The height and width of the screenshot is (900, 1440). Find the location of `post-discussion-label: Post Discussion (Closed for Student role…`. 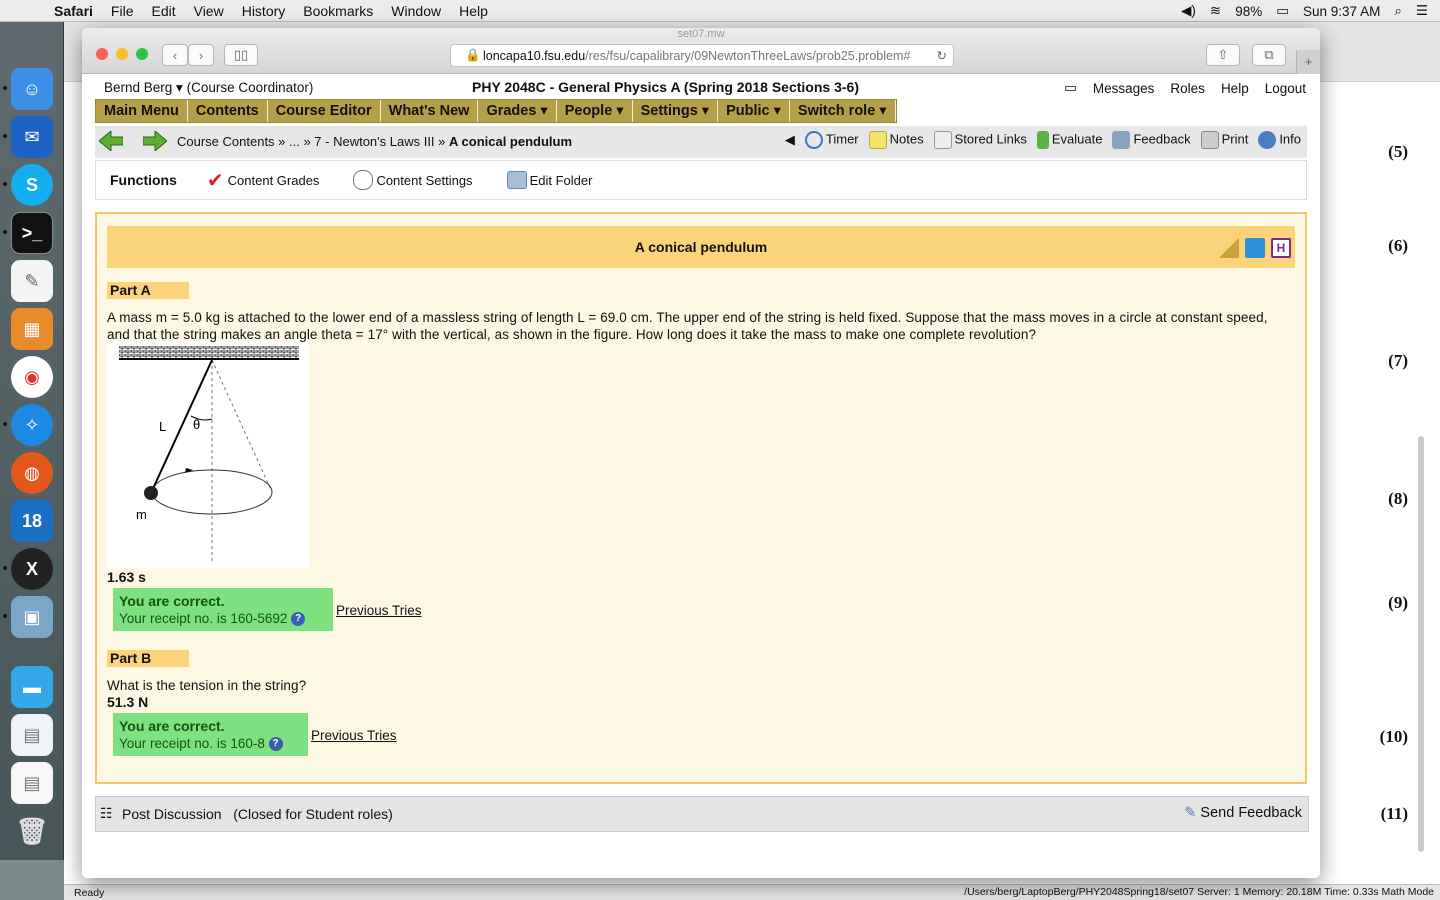

post-discussion-label: Post Discussion (Closed for Student role… is located at coordinates (257, 814).